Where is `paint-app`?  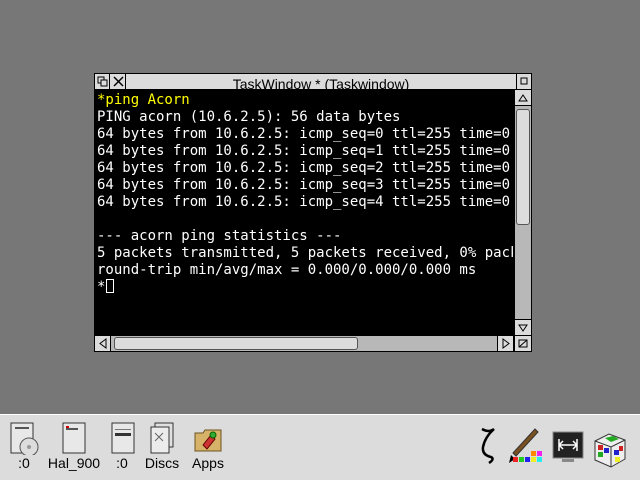
paint-app is located at coordinates (526, 445).